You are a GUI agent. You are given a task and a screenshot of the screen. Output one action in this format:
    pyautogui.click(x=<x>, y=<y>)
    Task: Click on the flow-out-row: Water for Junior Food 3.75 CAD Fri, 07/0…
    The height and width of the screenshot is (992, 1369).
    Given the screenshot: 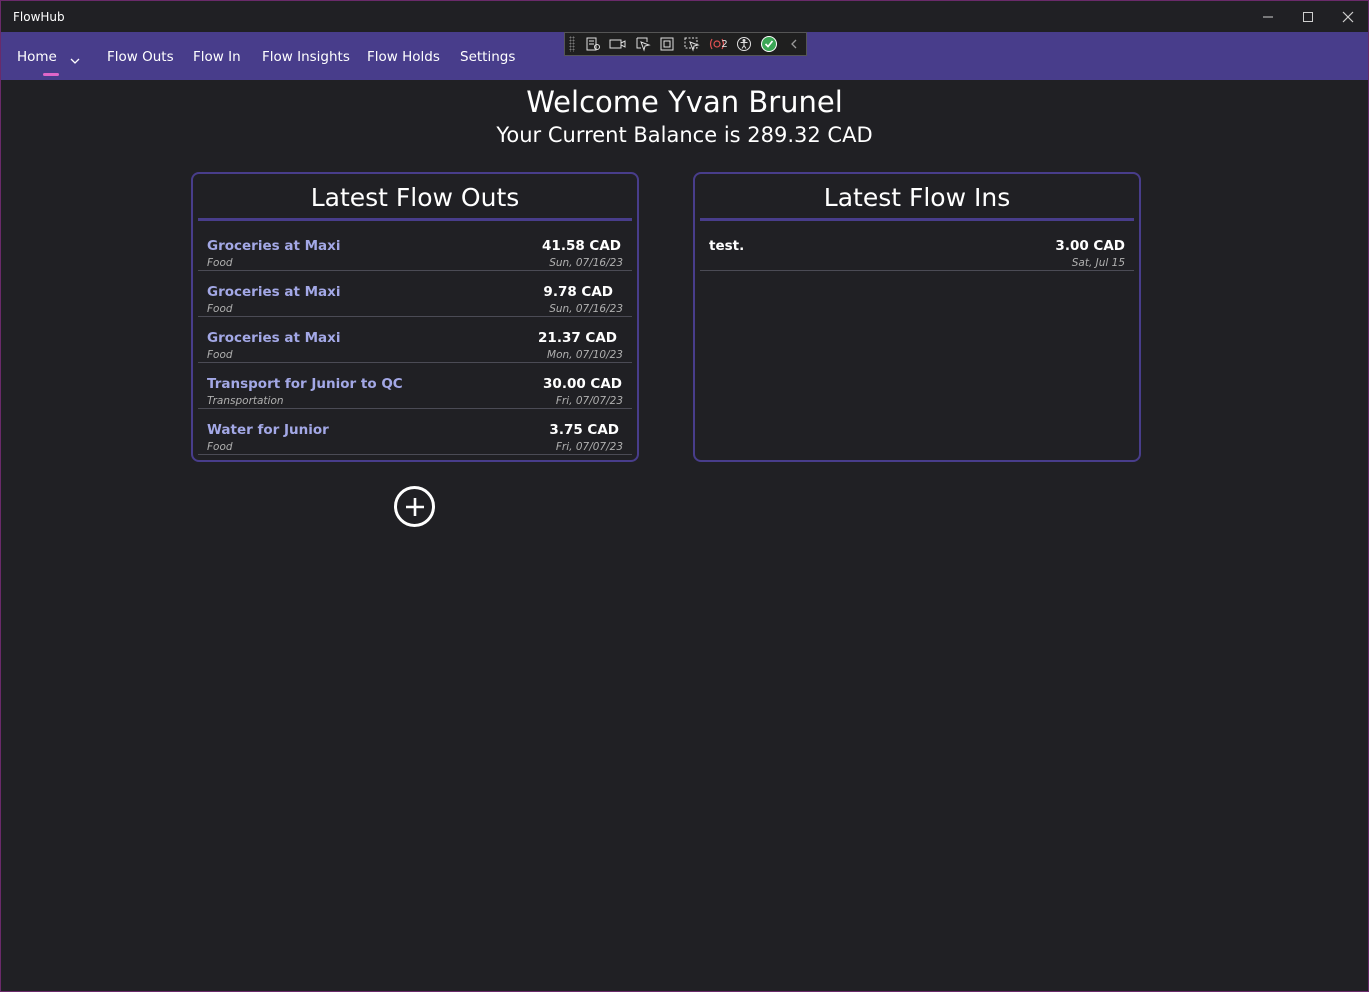 What is the action you would take?
    pyautogui.click(x=415, y=432)
    